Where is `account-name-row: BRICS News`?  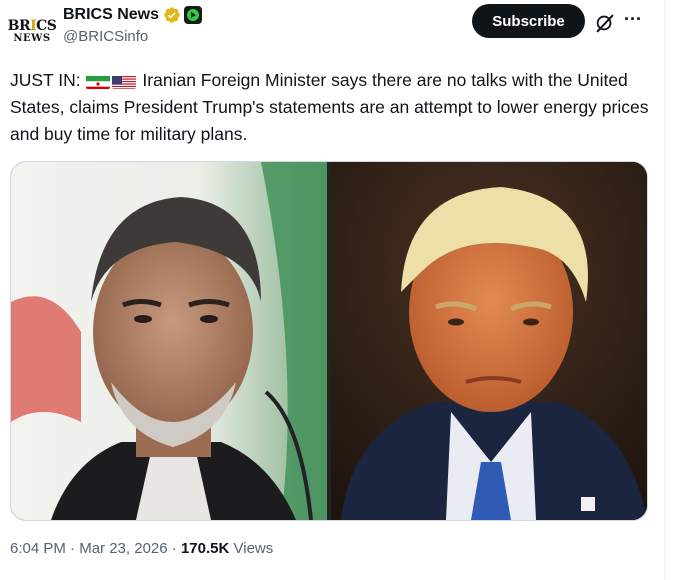
account-name-row: BRICS News is located at coordinates (133, 15).